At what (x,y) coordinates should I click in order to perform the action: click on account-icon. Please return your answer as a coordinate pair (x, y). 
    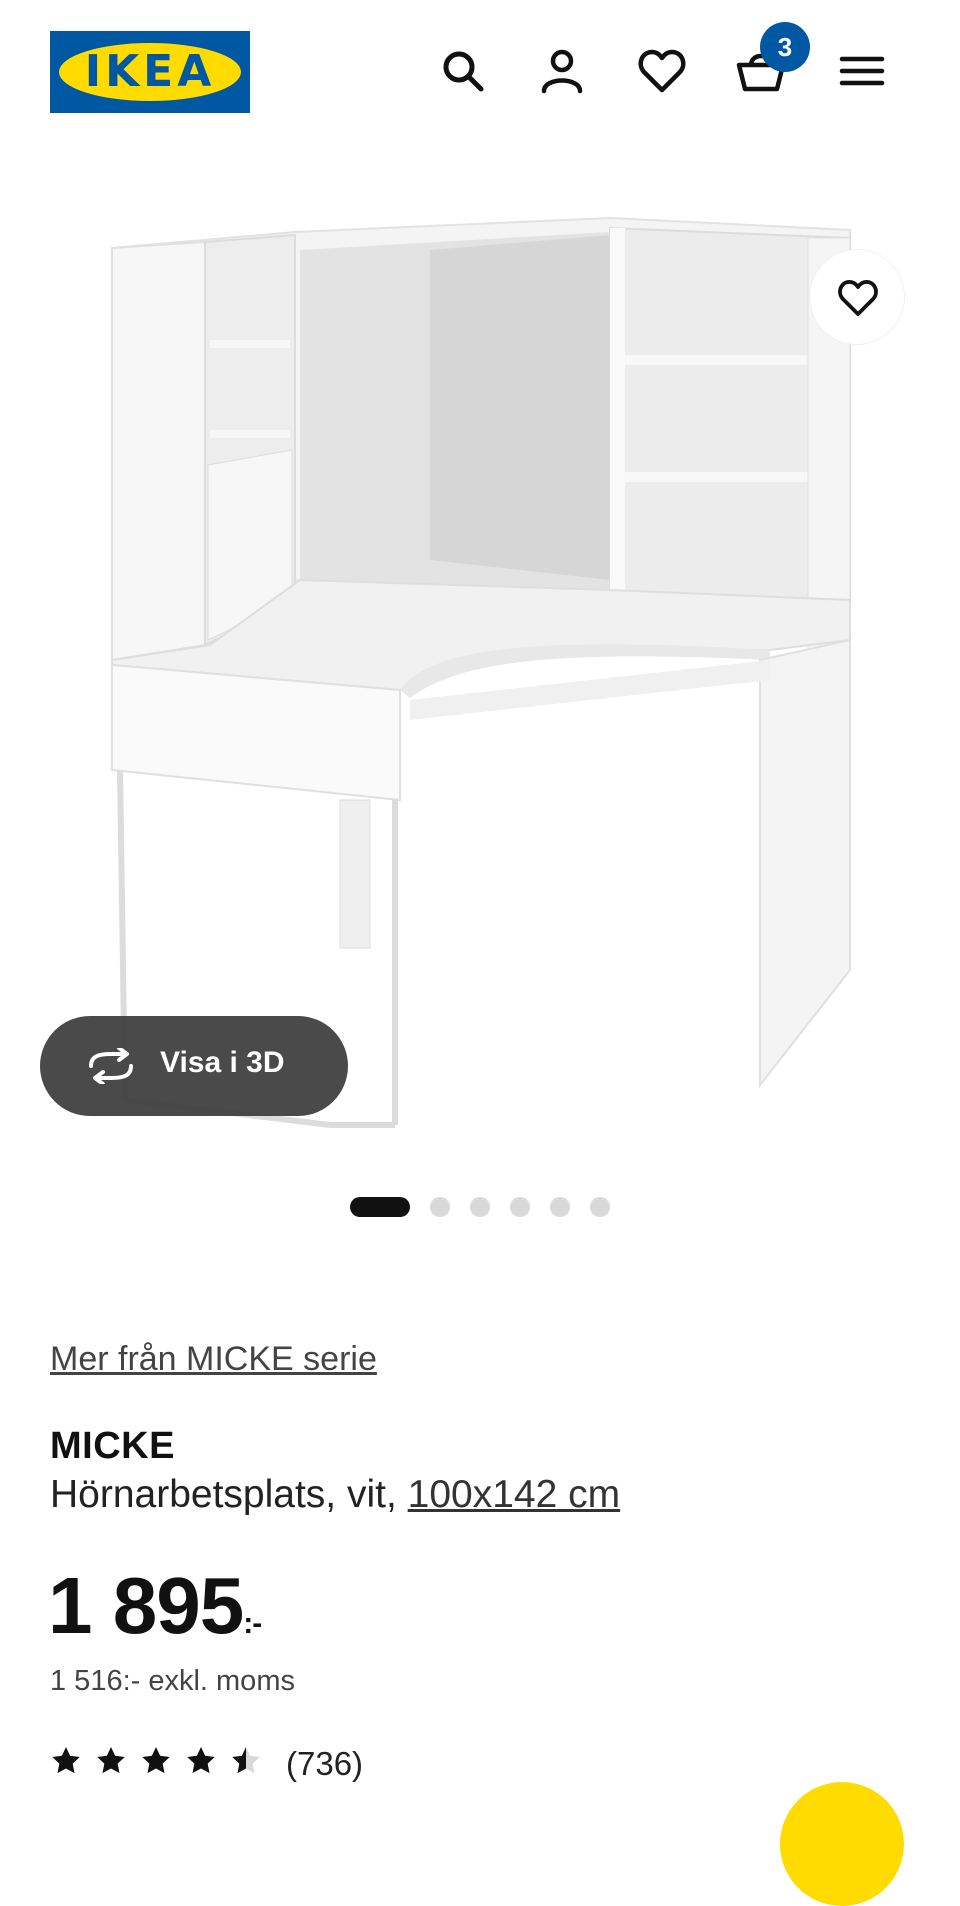
    Looking at the image, I should click on (562, 71).